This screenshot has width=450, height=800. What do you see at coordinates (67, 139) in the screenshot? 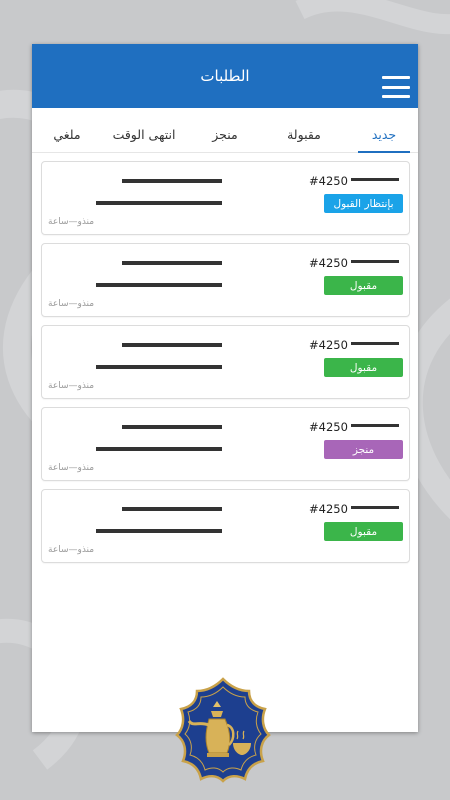
I see `tab-cancelled: ملغي` at bounding box center [67, 139].